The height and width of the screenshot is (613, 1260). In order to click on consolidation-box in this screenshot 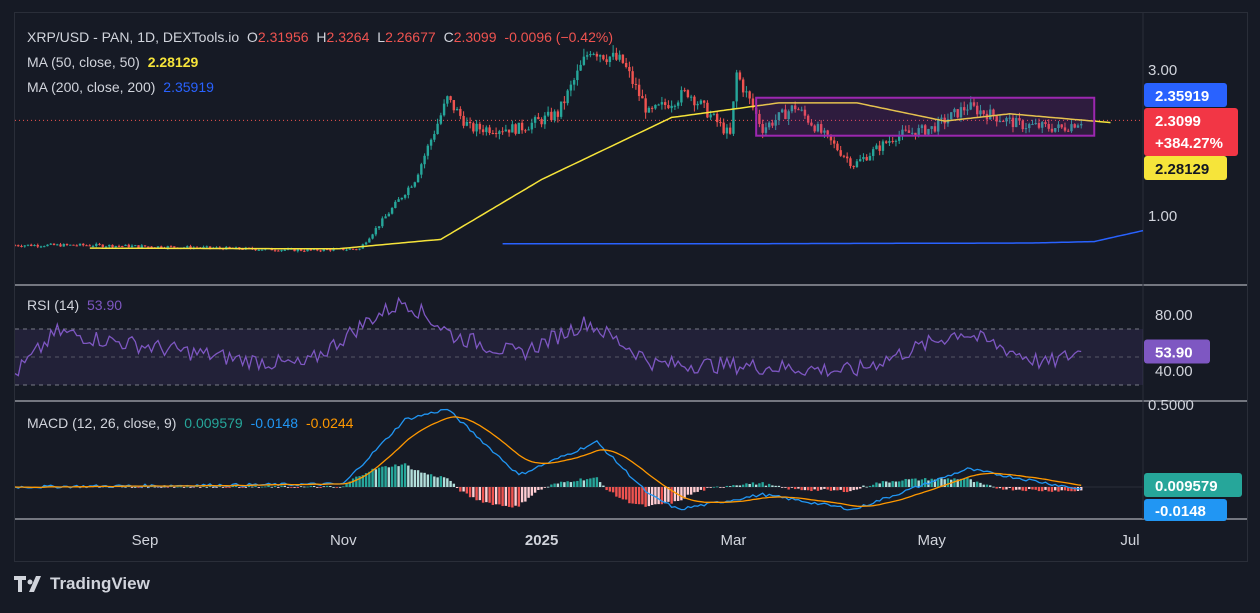, I will do `click(925, 116)`.